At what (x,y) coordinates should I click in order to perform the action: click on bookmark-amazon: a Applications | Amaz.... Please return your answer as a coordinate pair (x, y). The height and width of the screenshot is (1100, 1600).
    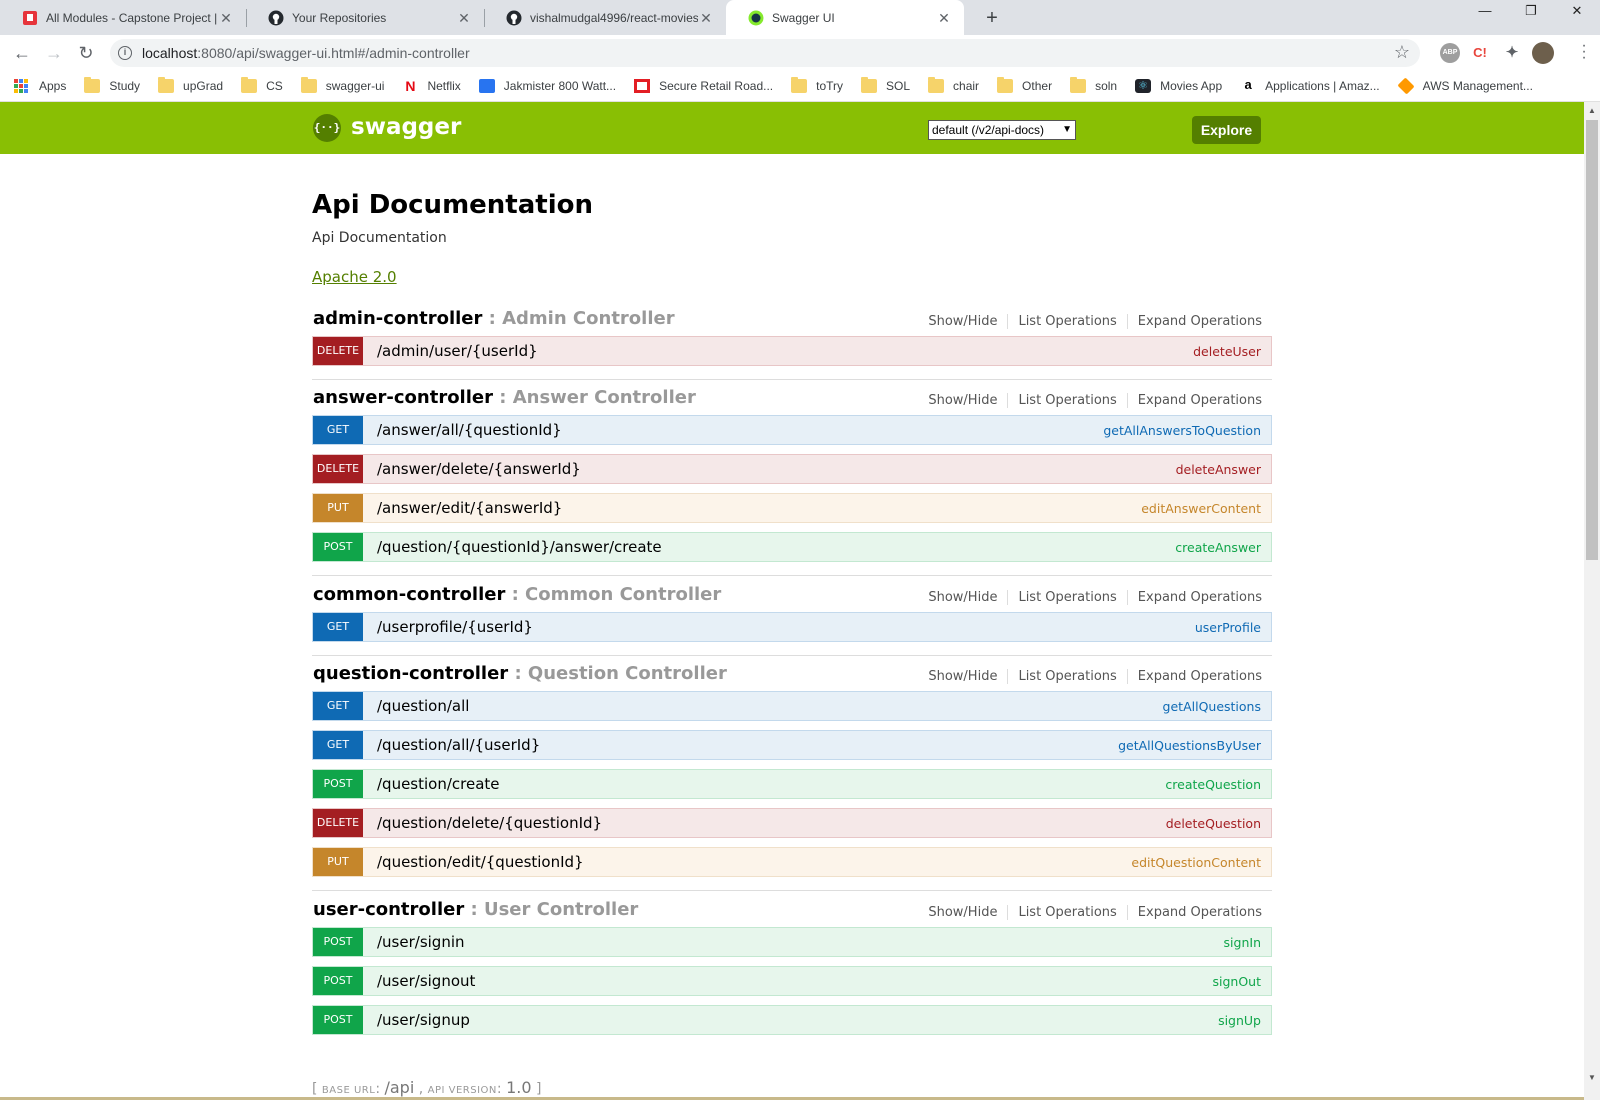
    Looking at the image, I should click on (1310, 85).